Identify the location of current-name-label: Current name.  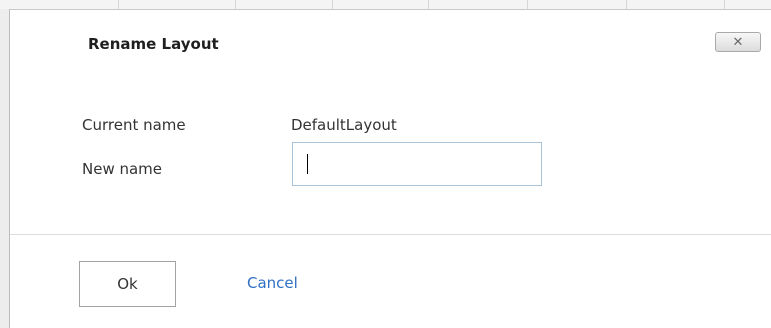
(134, 125).